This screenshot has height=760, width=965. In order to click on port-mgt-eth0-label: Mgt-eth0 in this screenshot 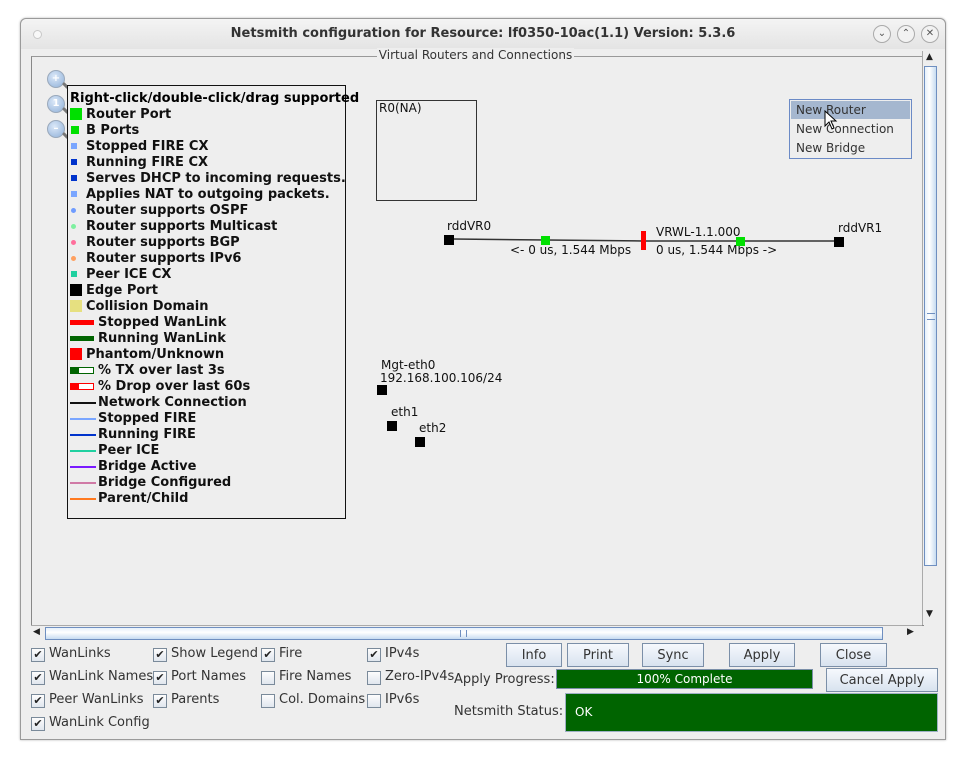, I will do `click(408, 365)`.